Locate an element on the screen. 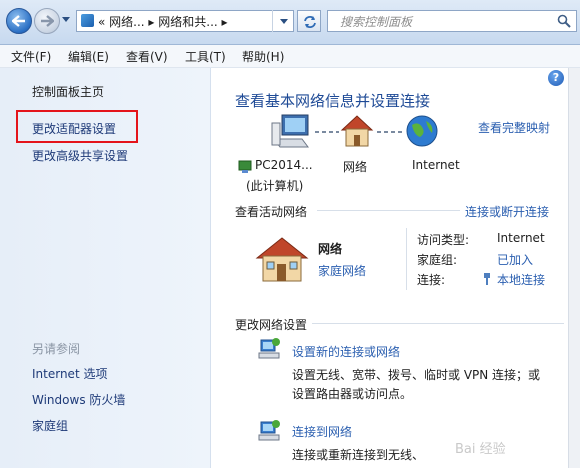 The height and width of the screenshot is (468, 580). refresh-icon is located at coordinates (310, 22).